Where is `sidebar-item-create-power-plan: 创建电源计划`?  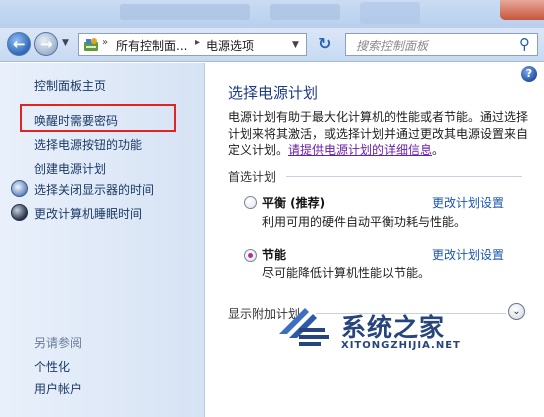 sidebar-item-create-power-plan: 创建电源计划 is located at coordinates (70, 168).